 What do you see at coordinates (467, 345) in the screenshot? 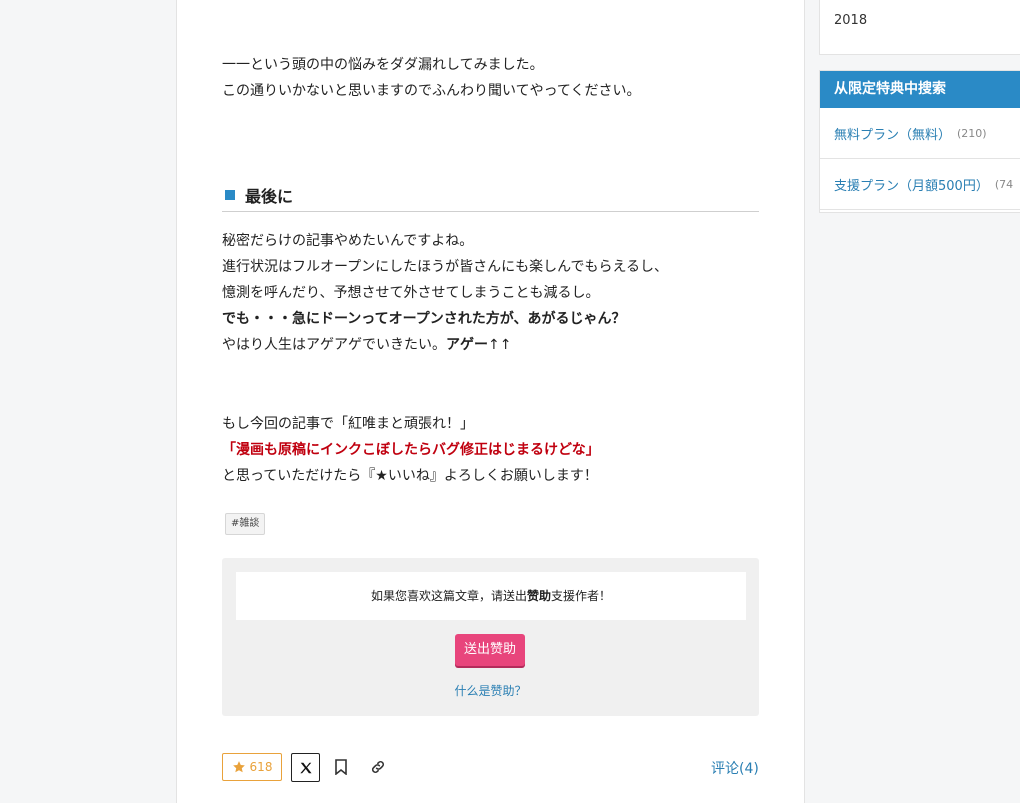
I see `body-line-5-bold: アゲー` at bounding box center [467, 345].